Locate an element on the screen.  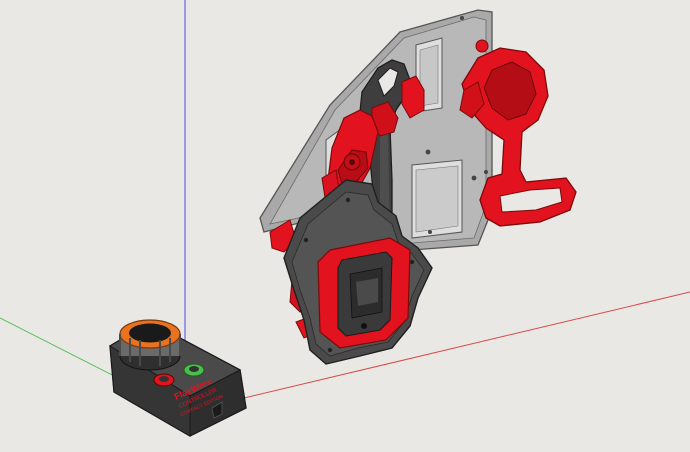
controller-box: FlaxWorx CONTROLLER COMPACT EDITION is located at coordinates (178, 378).